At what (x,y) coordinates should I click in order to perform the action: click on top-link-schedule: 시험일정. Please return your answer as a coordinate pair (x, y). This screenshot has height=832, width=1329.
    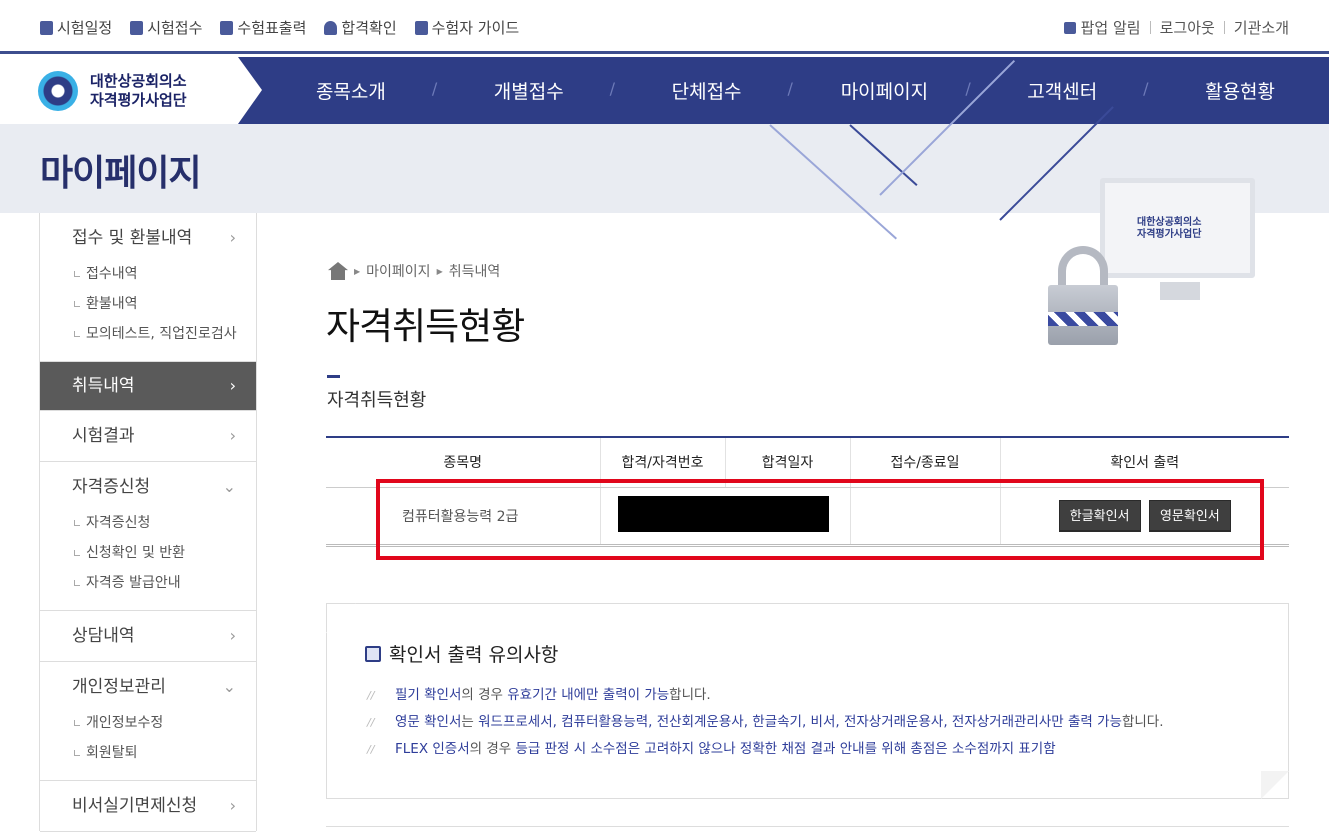
    Looking at the image, I should click on (76, 27).